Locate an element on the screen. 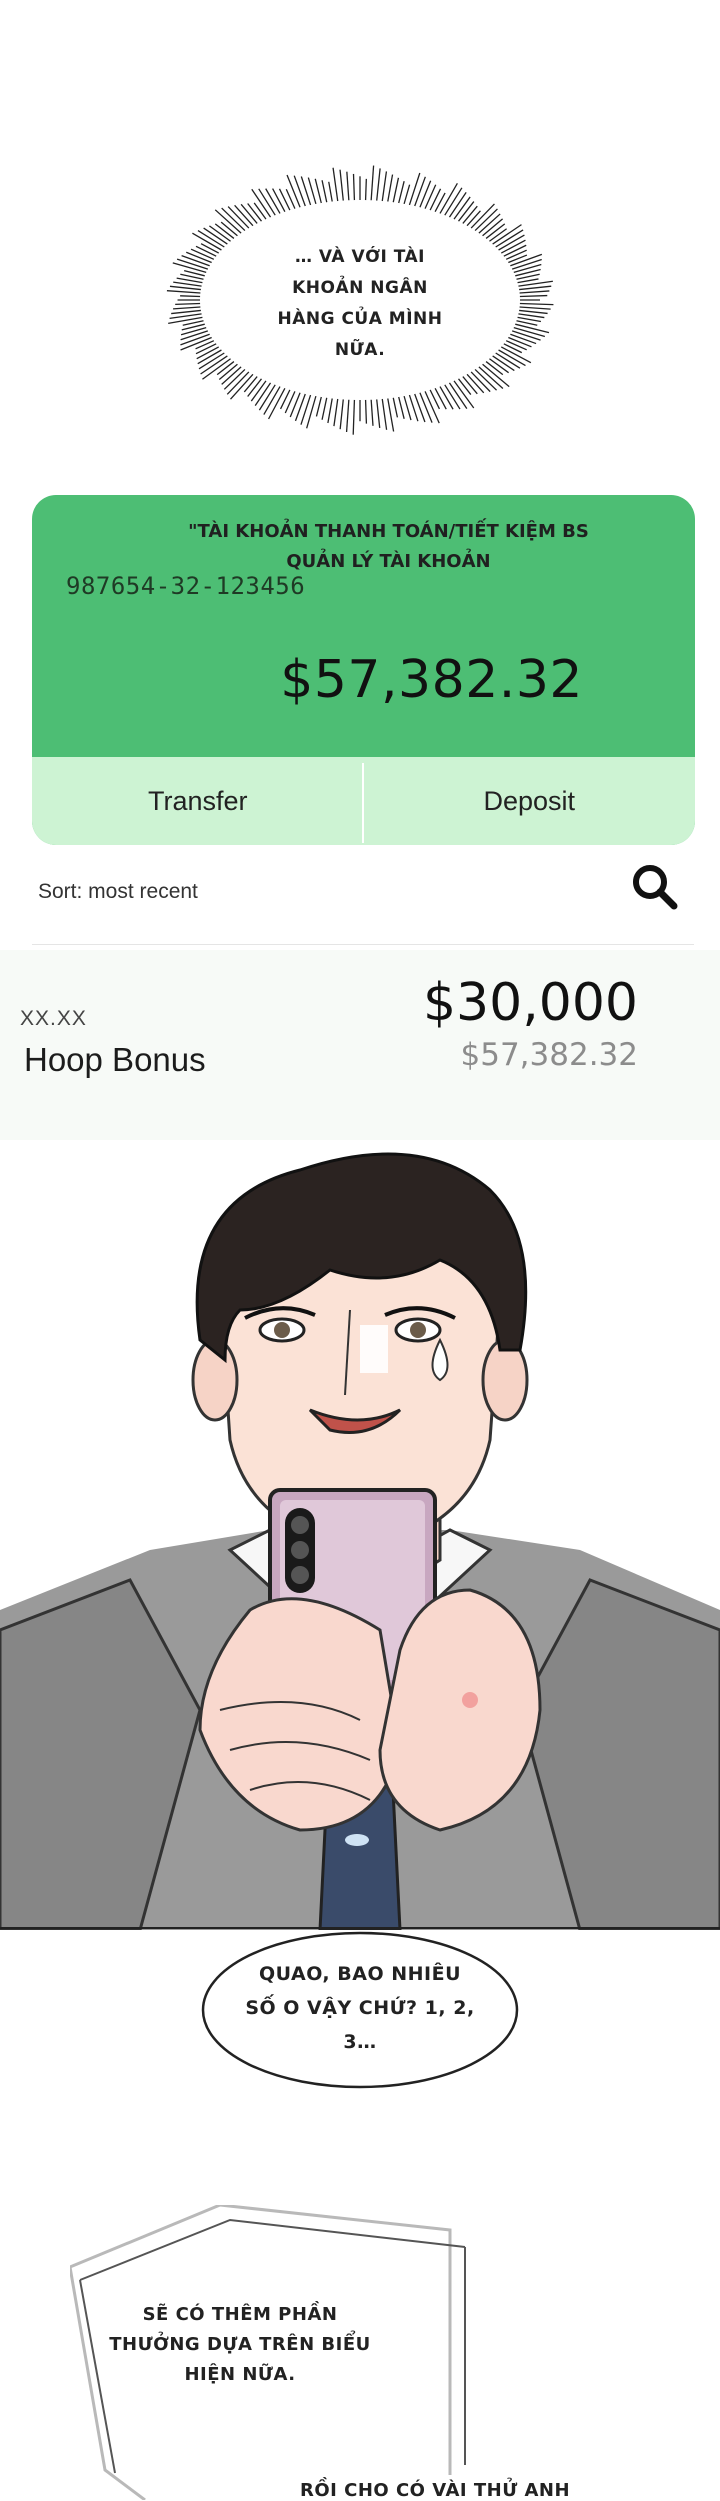  speech-line: SỐ O VẬY CHỨ? 1, 2, is located at coordinates (360, 2008).